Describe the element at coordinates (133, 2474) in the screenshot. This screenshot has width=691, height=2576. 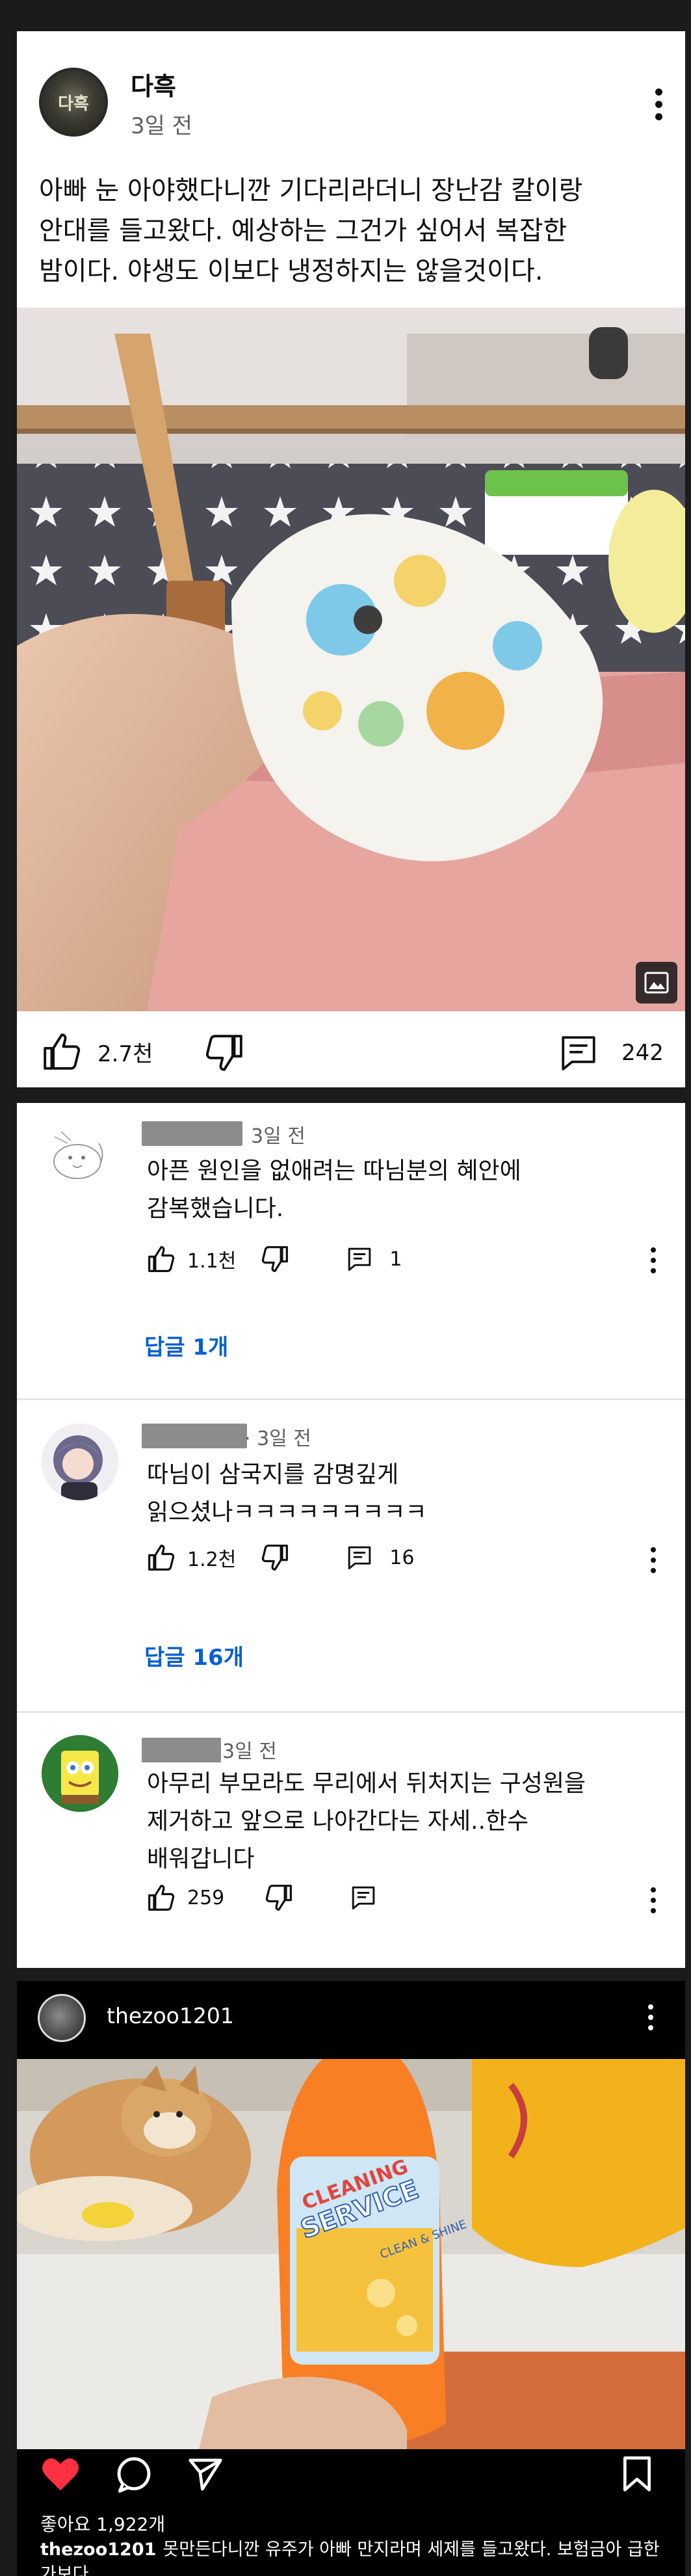
I see `chat-bubble-icon` at that location.